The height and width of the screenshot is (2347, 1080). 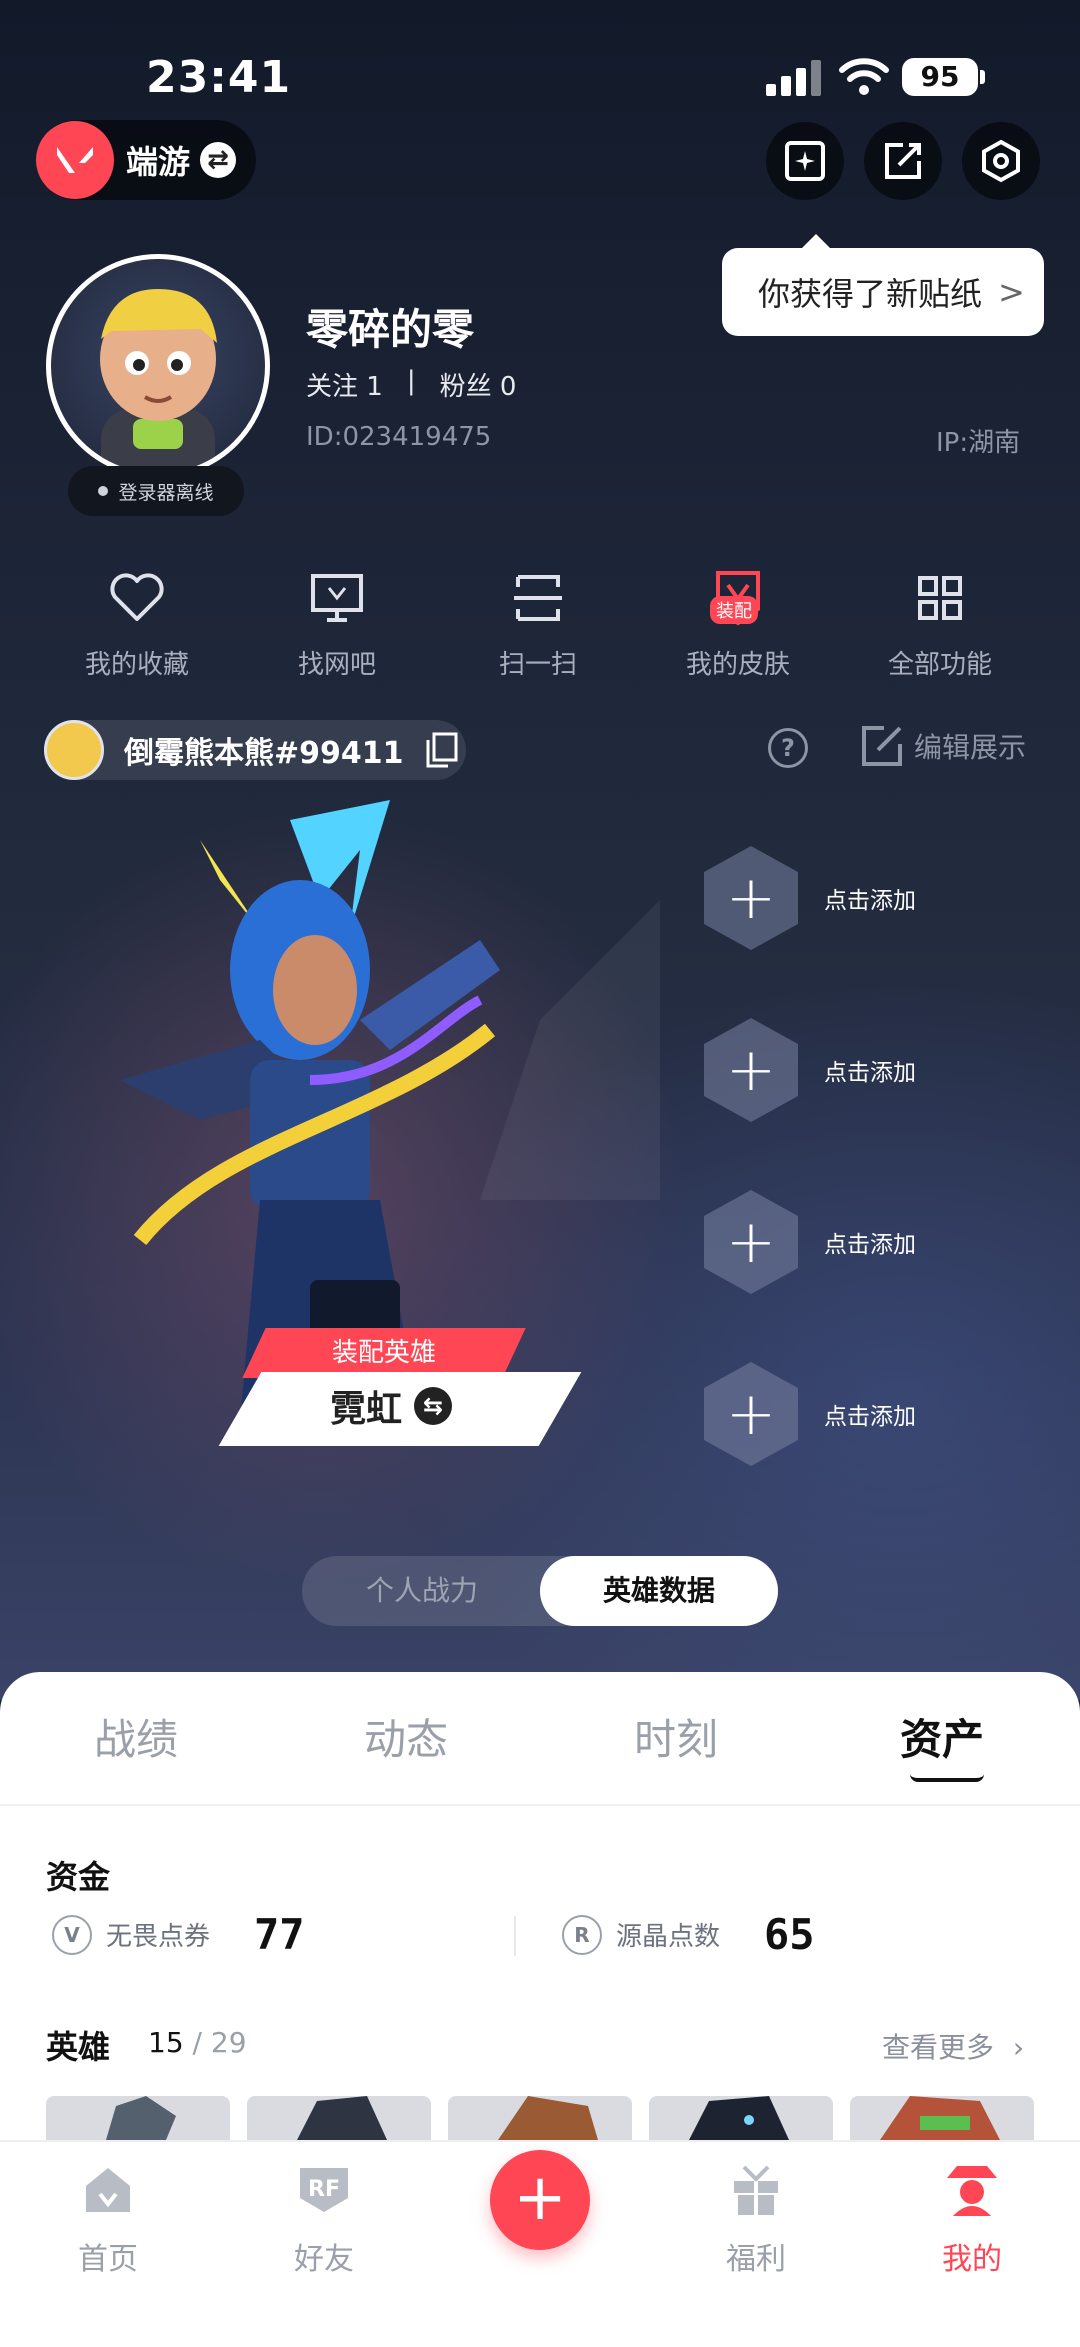 What do you see at coordinates (1011, 292) in the screenshot?
I see `chevron-right-icon: >` at bounding box center [1011, 292].